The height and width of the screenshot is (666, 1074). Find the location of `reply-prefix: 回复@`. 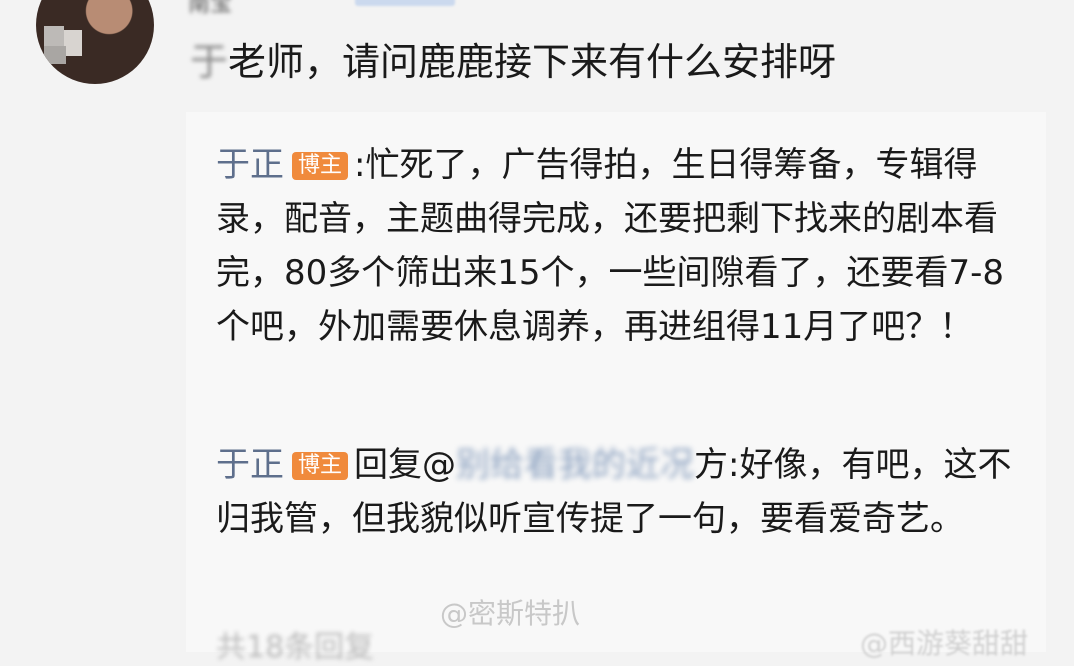

reply-prefix: 回复@ is located at coordinates (405, 465).